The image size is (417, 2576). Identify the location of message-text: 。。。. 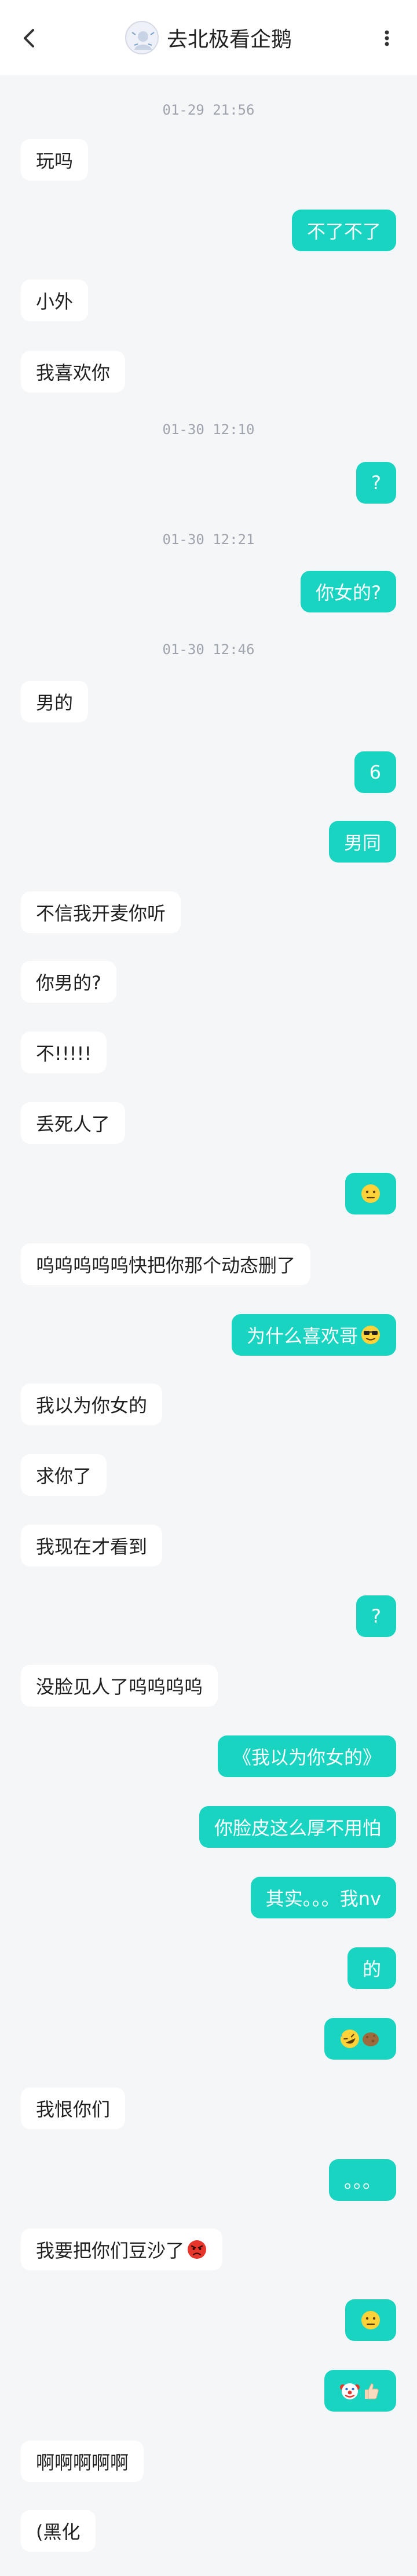
(362, 2181).